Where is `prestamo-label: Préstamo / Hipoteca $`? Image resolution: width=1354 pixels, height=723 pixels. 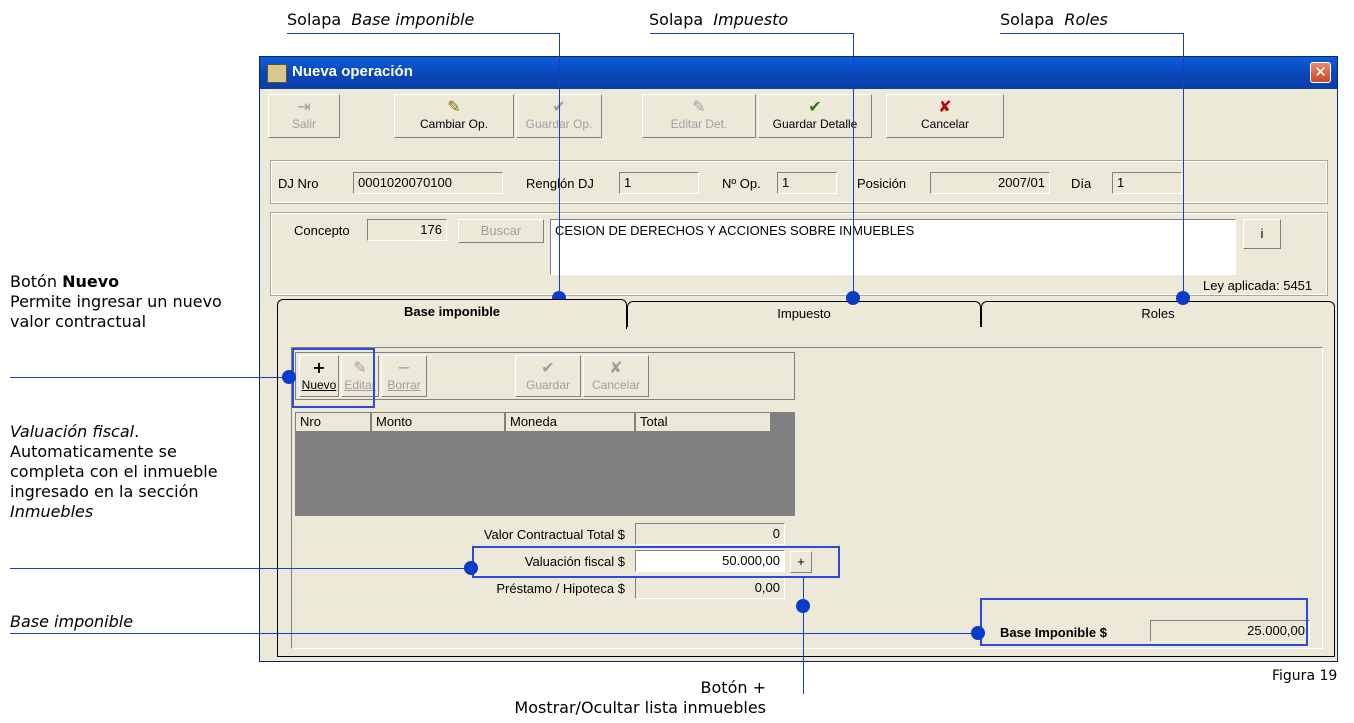
prestamo-label: Préstamo / Hipoteca $ is located at coordinates (560, 588).